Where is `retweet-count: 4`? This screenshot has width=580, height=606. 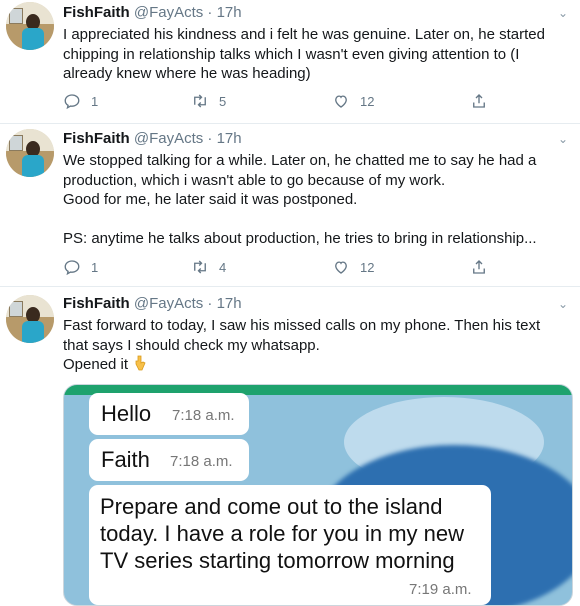 retweet-count: 4 is located at coordinates (223, 267).